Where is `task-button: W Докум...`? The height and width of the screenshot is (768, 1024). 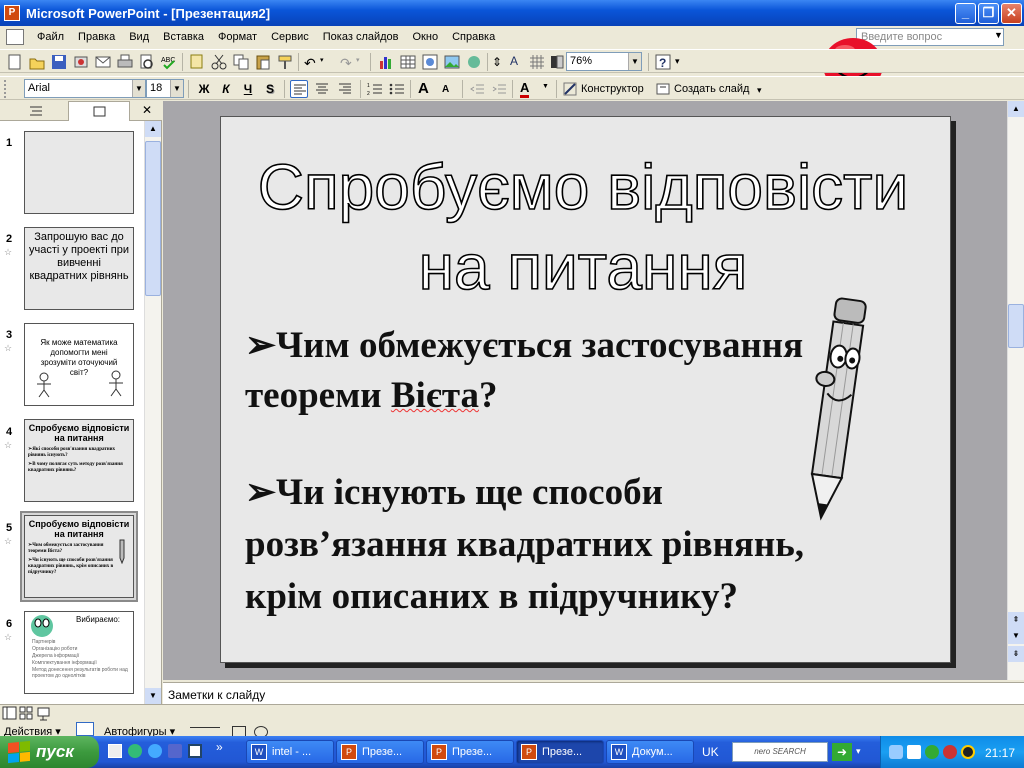 task-button: W Докум... is located at coordinates (650, 752).